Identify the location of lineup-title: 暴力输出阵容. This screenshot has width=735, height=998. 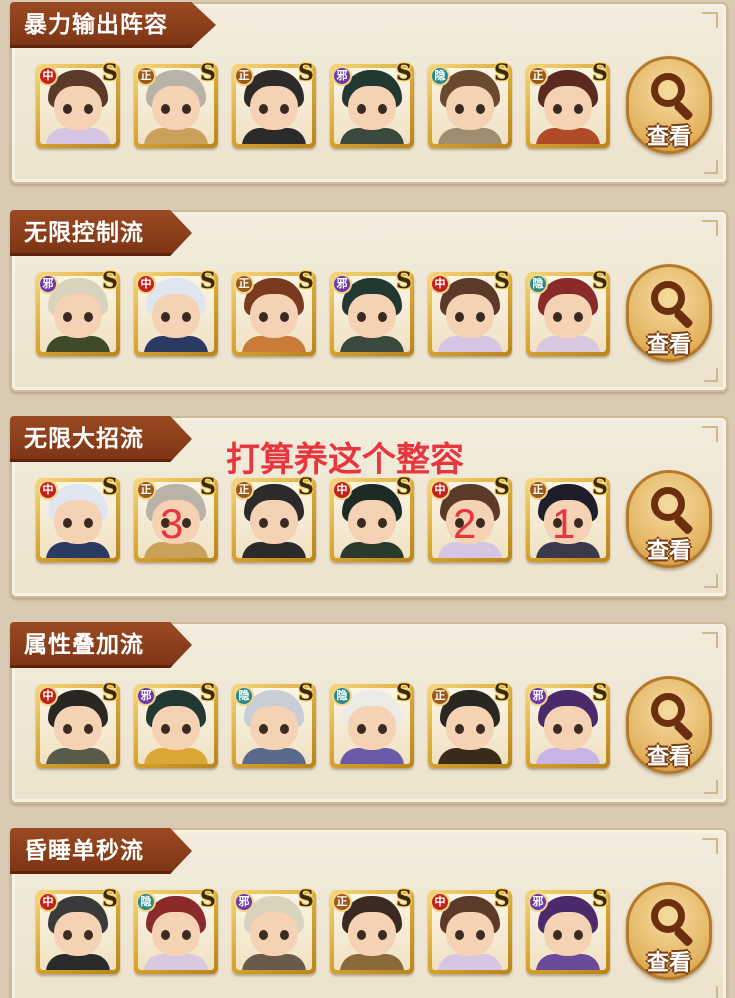
(113, 25).